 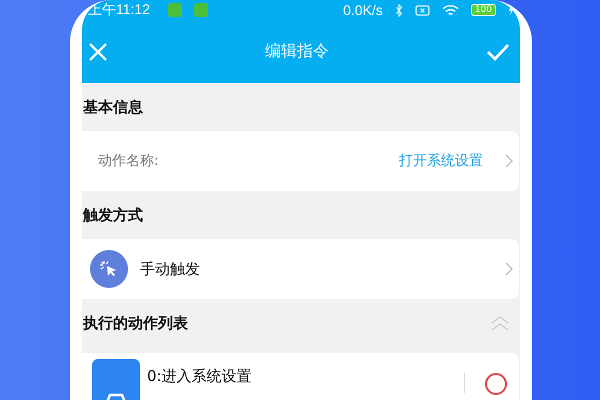 What do you see at coordinates (98, 52) in the screenshot?
I see `close-icon` at bounding box center [98, 52].